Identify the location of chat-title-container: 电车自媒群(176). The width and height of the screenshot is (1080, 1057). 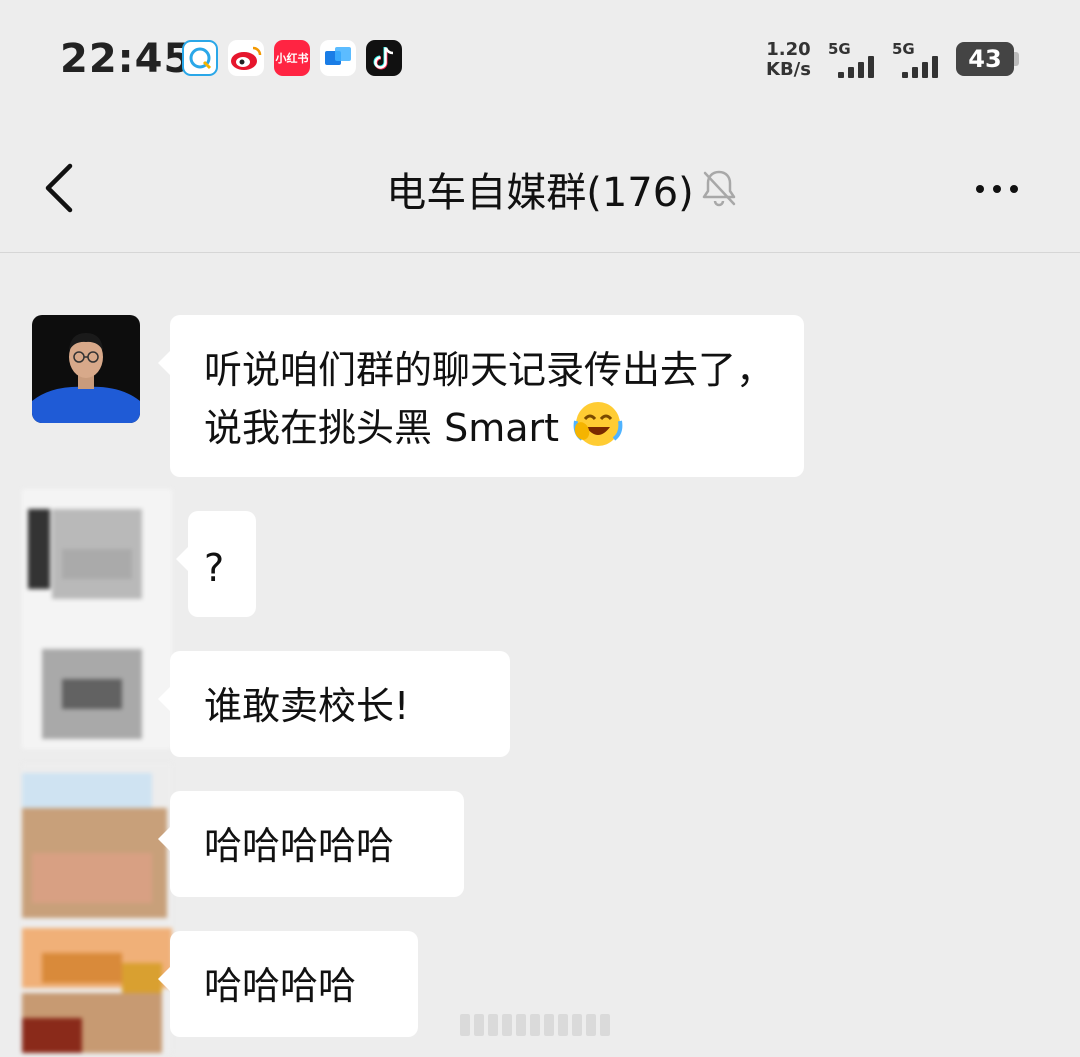
(540, 189).